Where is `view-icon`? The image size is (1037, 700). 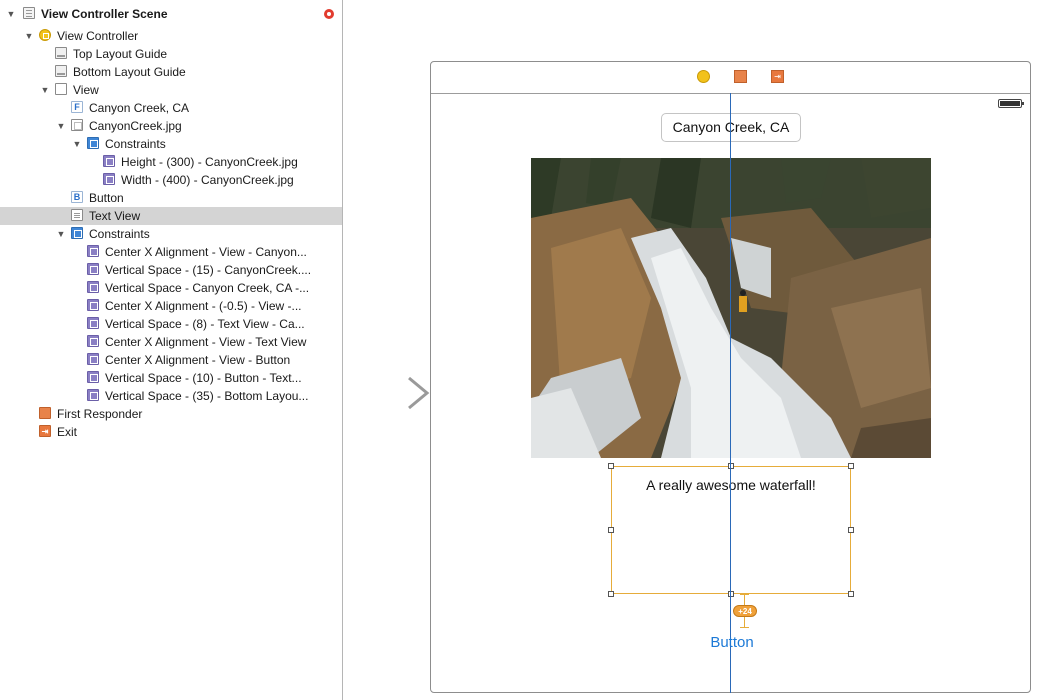
view-icon is located at coordinates (61, 89).